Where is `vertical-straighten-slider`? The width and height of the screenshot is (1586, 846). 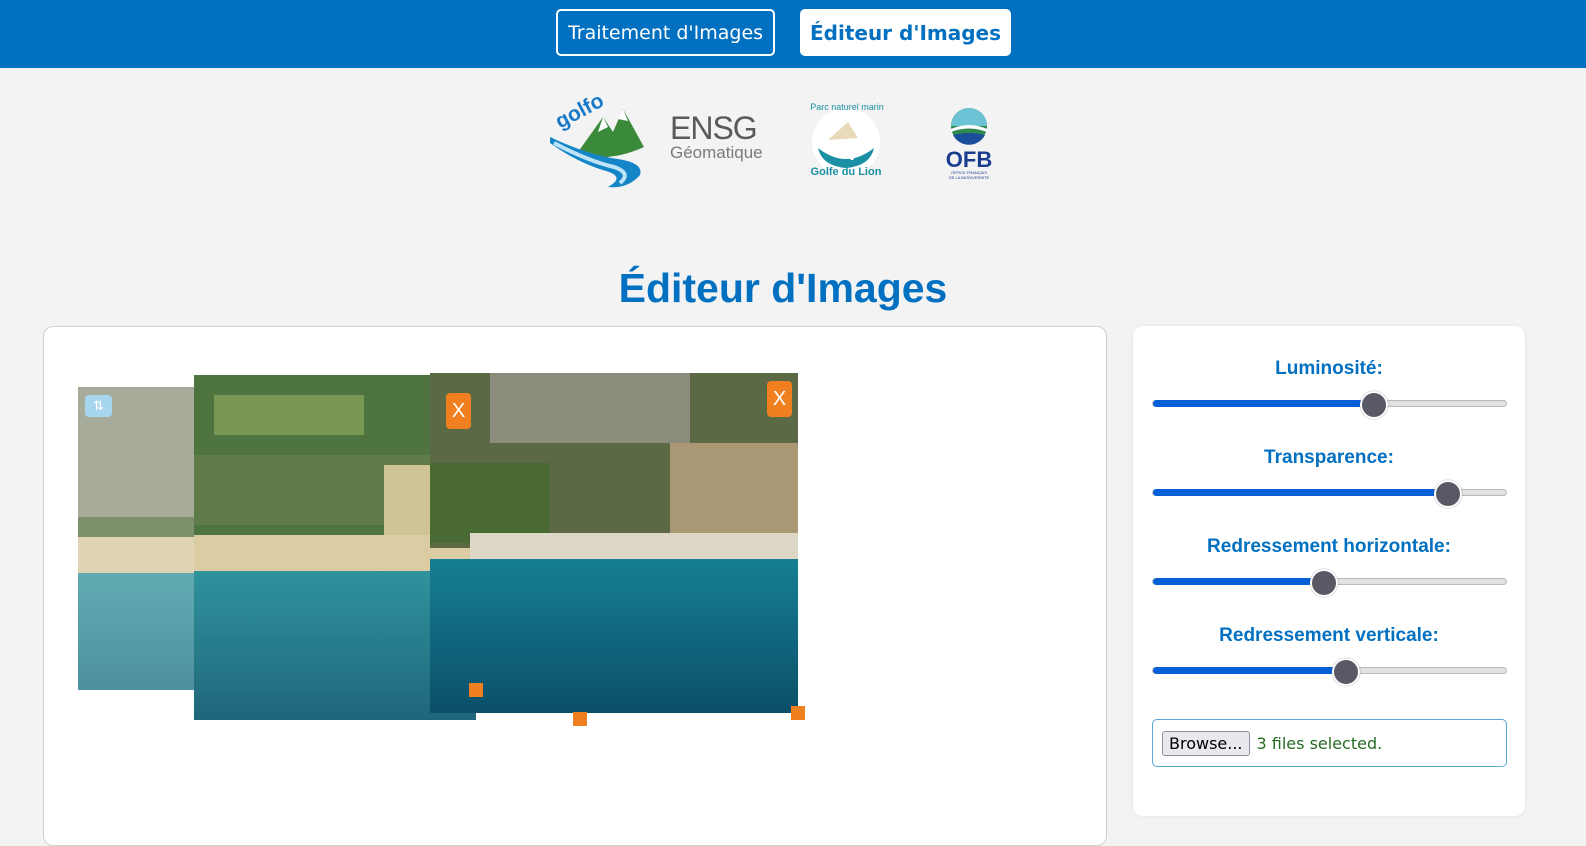
vertical-straighten-slider is located at coordinates (1329, 672).